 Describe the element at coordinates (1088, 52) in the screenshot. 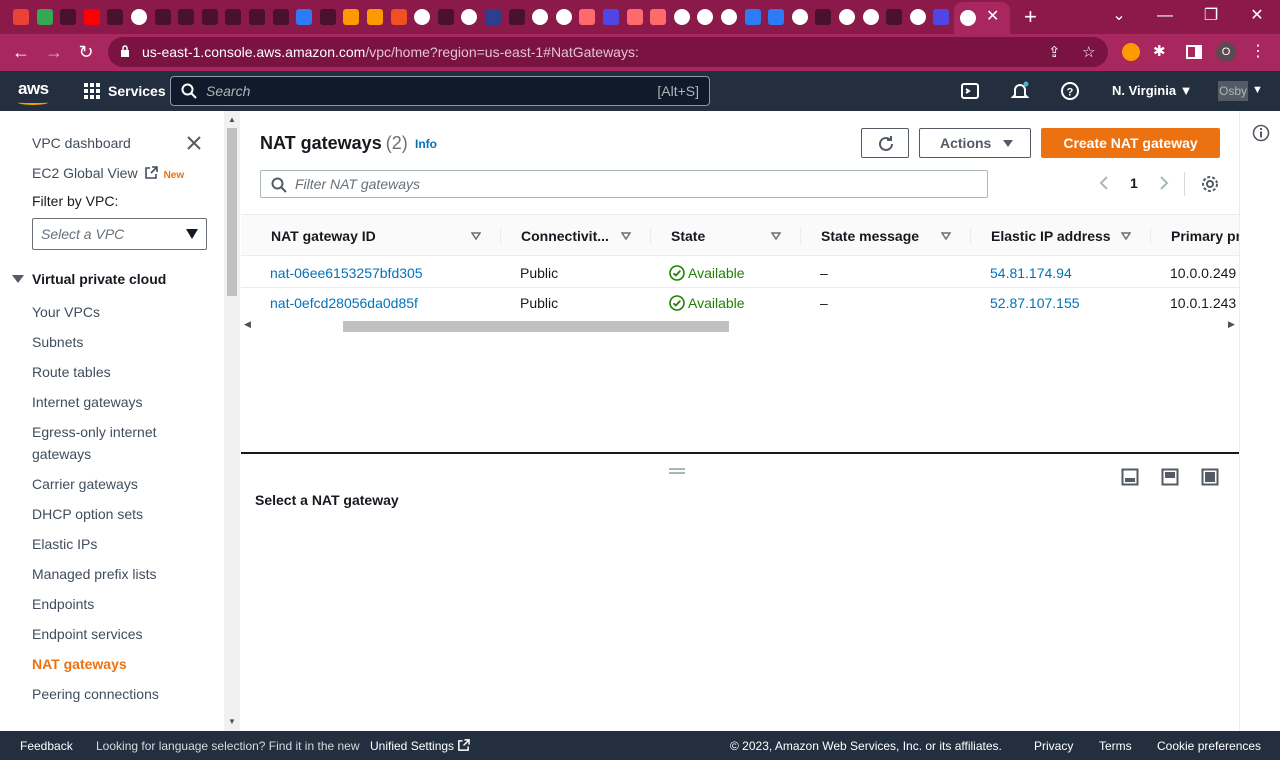

I see `bookmark-star-icon: ☆` at that location.